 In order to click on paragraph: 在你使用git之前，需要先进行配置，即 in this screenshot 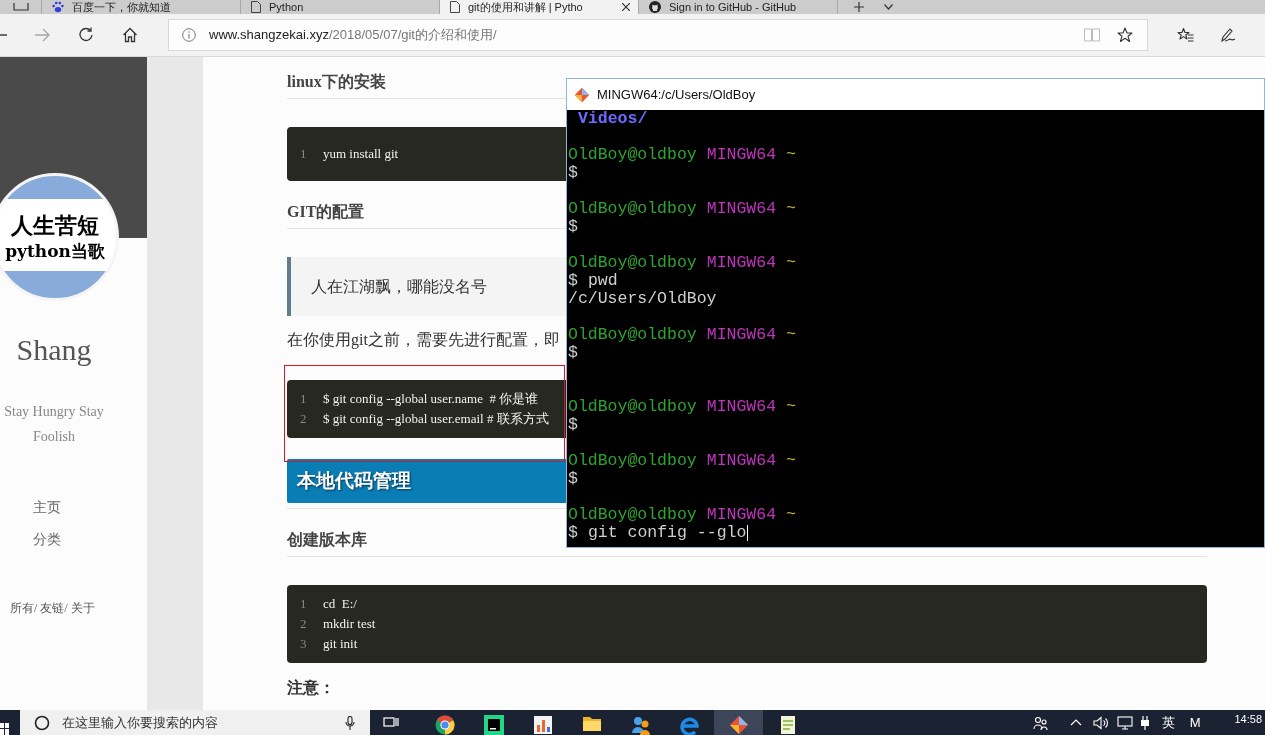, I will do `click(423, 340)`.